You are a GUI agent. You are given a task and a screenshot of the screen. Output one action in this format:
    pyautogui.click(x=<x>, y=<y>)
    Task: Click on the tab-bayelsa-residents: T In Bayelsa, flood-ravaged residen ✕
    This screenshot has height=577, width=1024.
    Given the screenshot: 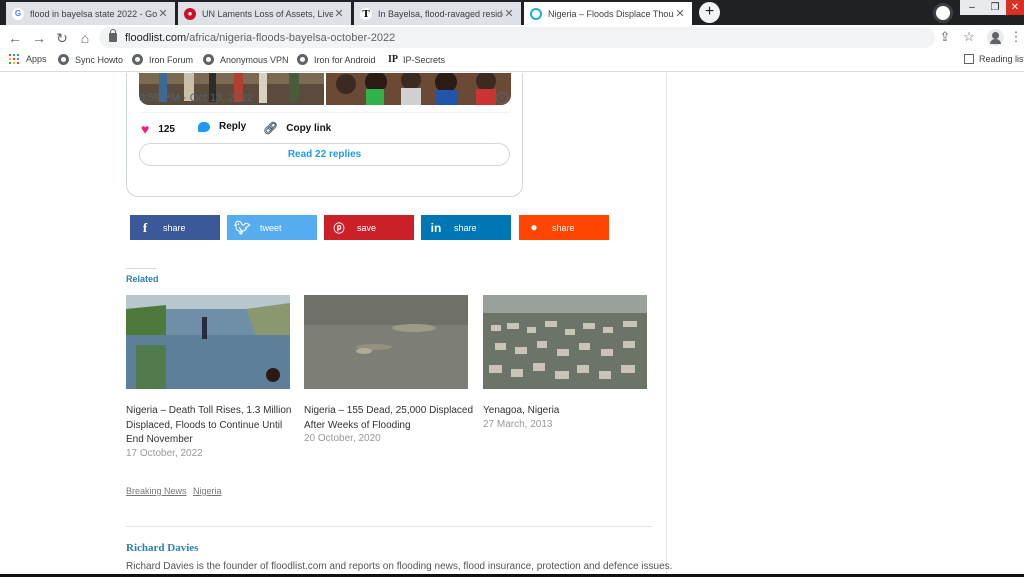 What is the action you would take?
    pyautogui.click(x=437, y=13)
    